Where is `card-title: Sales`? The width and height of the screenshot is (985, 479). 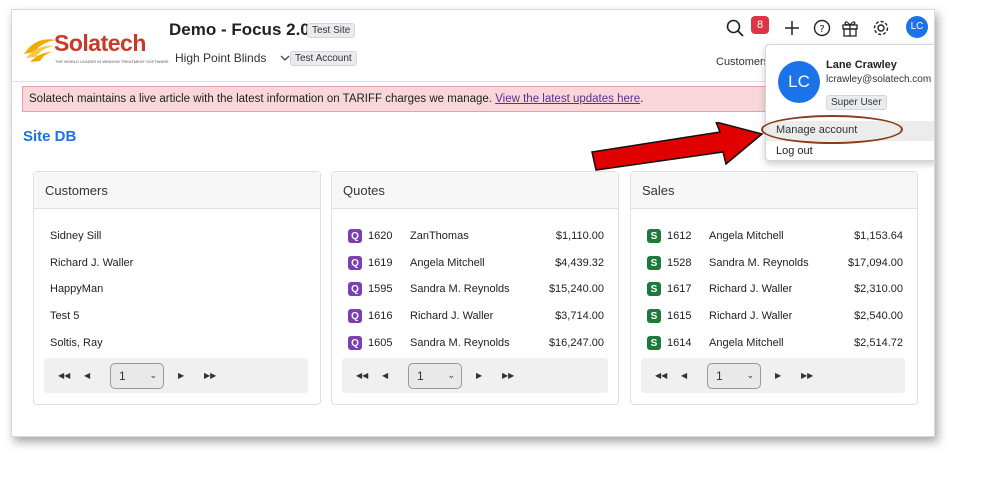 card-title: Sales is located at coordinates (774, 190).